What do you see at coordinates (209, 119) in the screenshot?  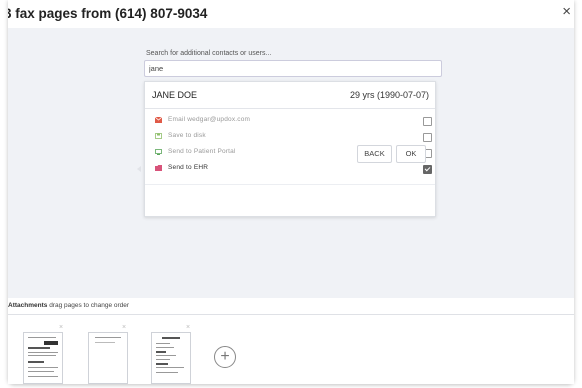 I see `option-label: Email wedgar@updox.com` at bounding box center [209, 119].